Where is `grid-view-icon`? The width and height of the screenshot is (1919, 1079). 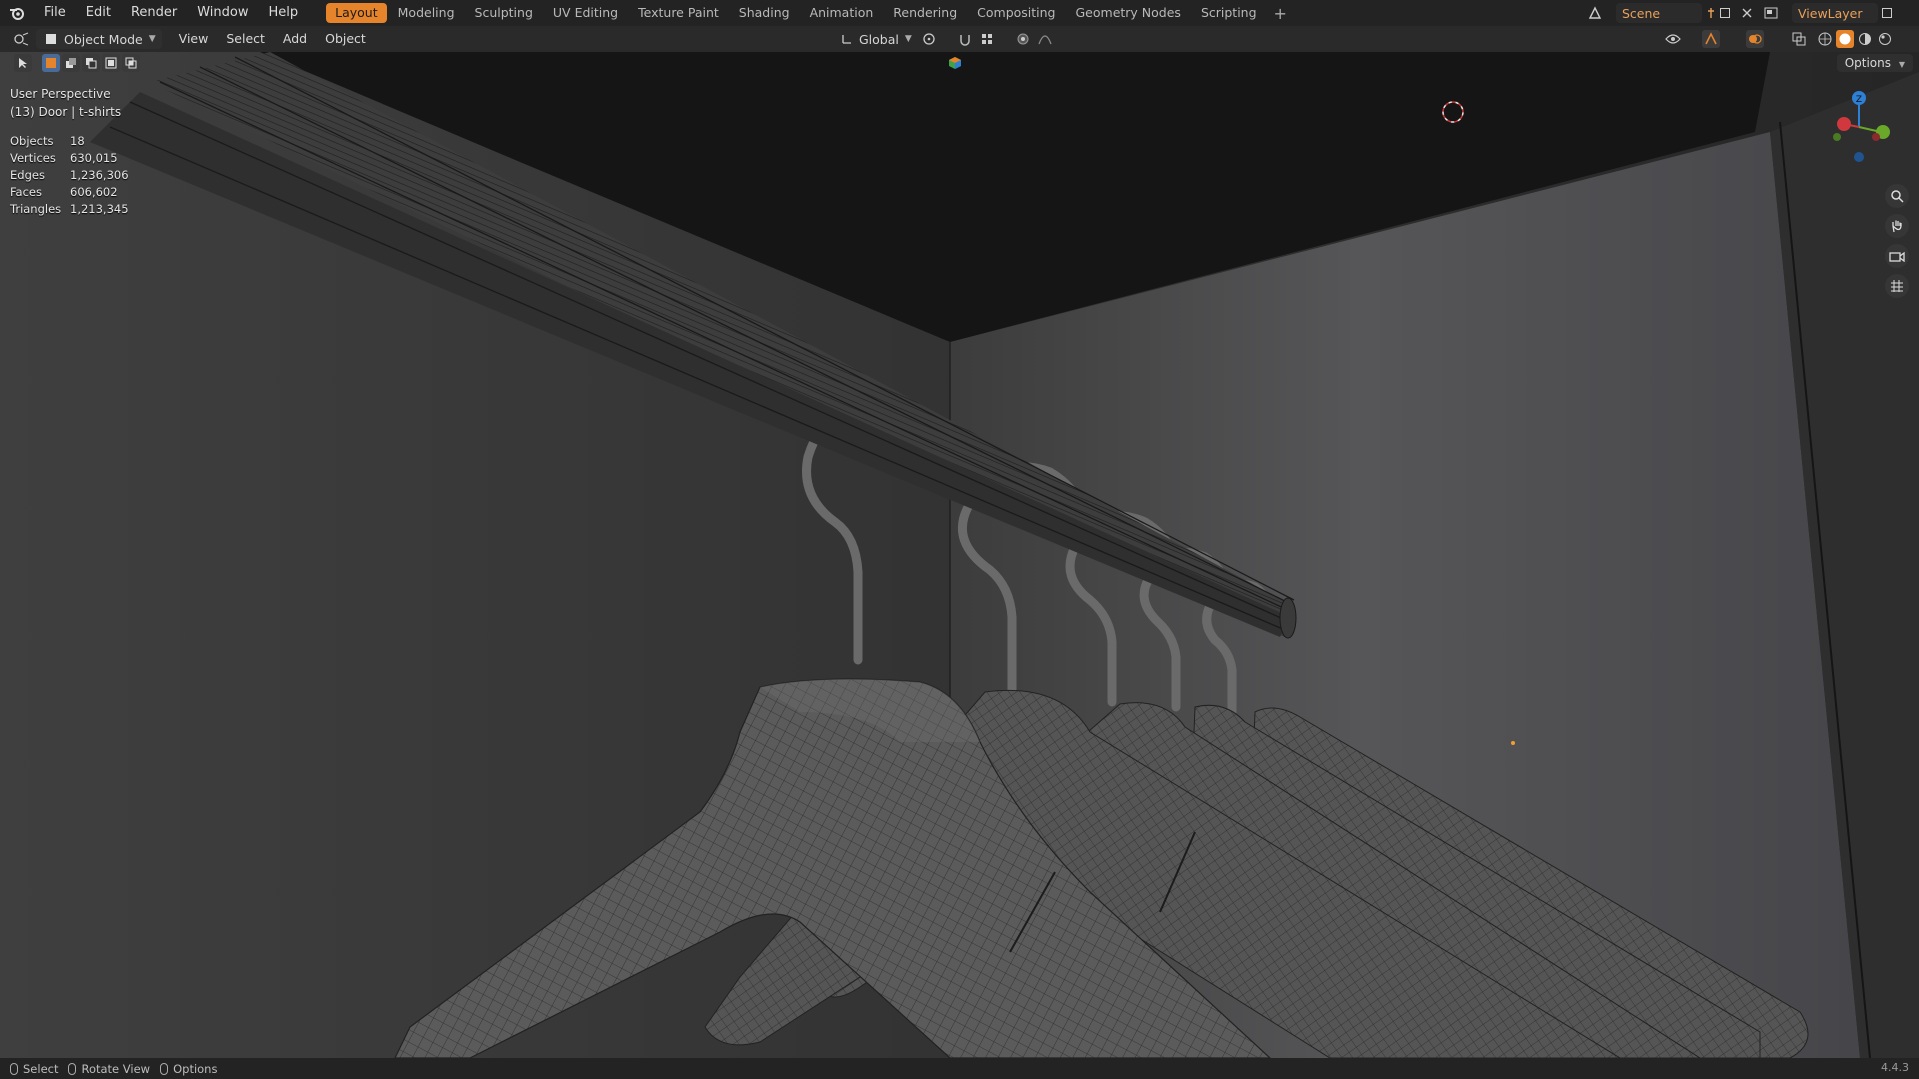 grid-view-icon is located at coordinates (1897, 286).